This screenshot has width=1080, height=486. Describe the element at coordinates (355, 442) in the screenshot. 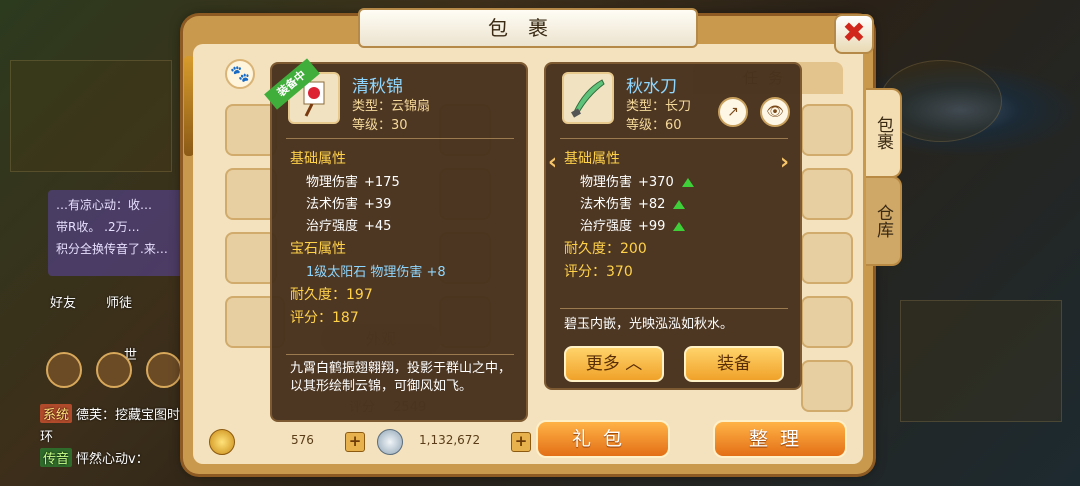

I see `add-gold-button: +` at that location.